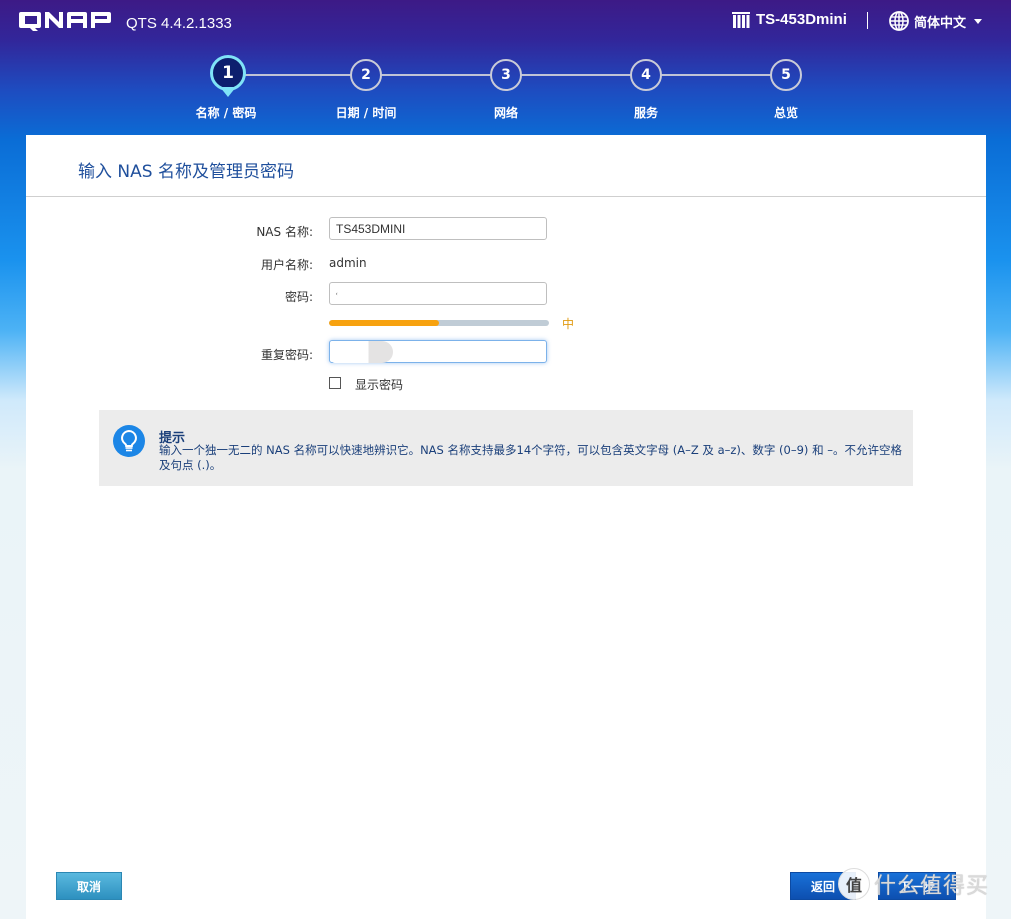 Image resolution: width=1011 pixels, height=919 pixels. I want to click on step-number: 2, so click(366, 75).